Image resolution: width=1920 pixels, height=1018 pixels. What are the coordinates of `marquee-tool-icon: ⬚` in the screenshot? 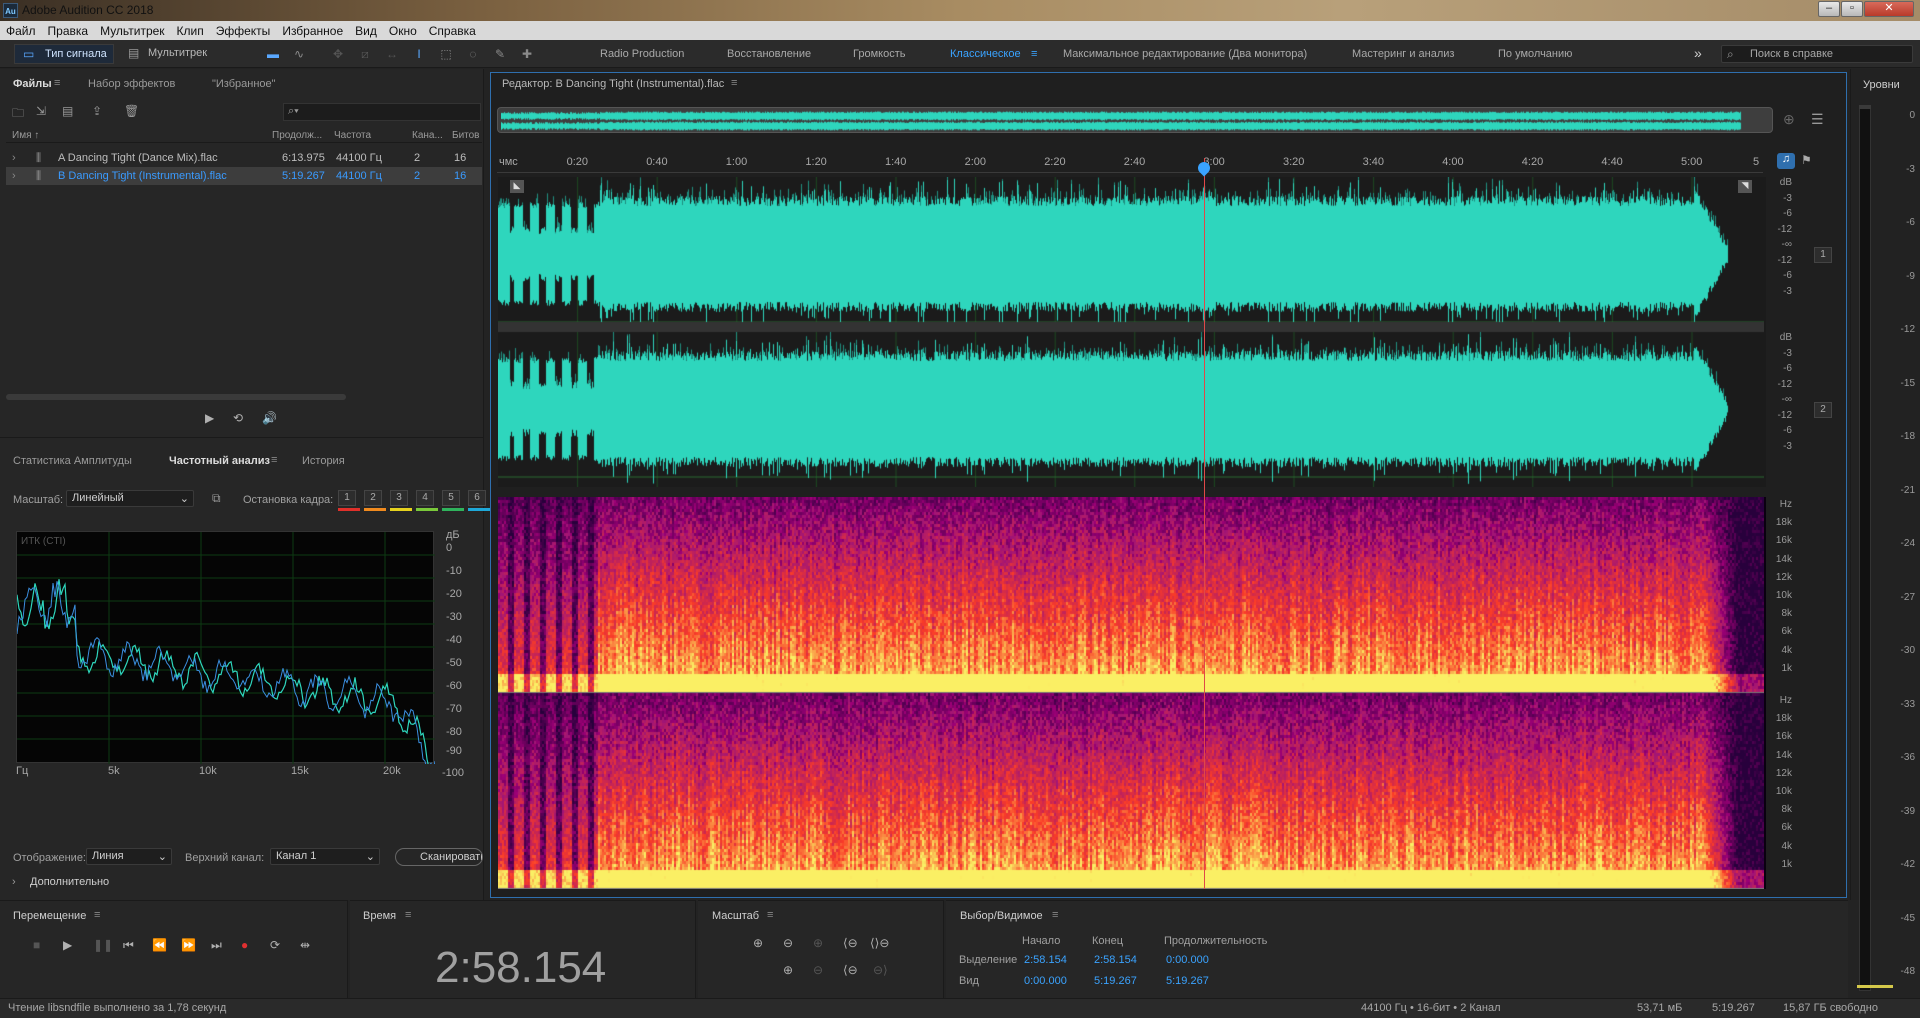 It's located at (446, 54).